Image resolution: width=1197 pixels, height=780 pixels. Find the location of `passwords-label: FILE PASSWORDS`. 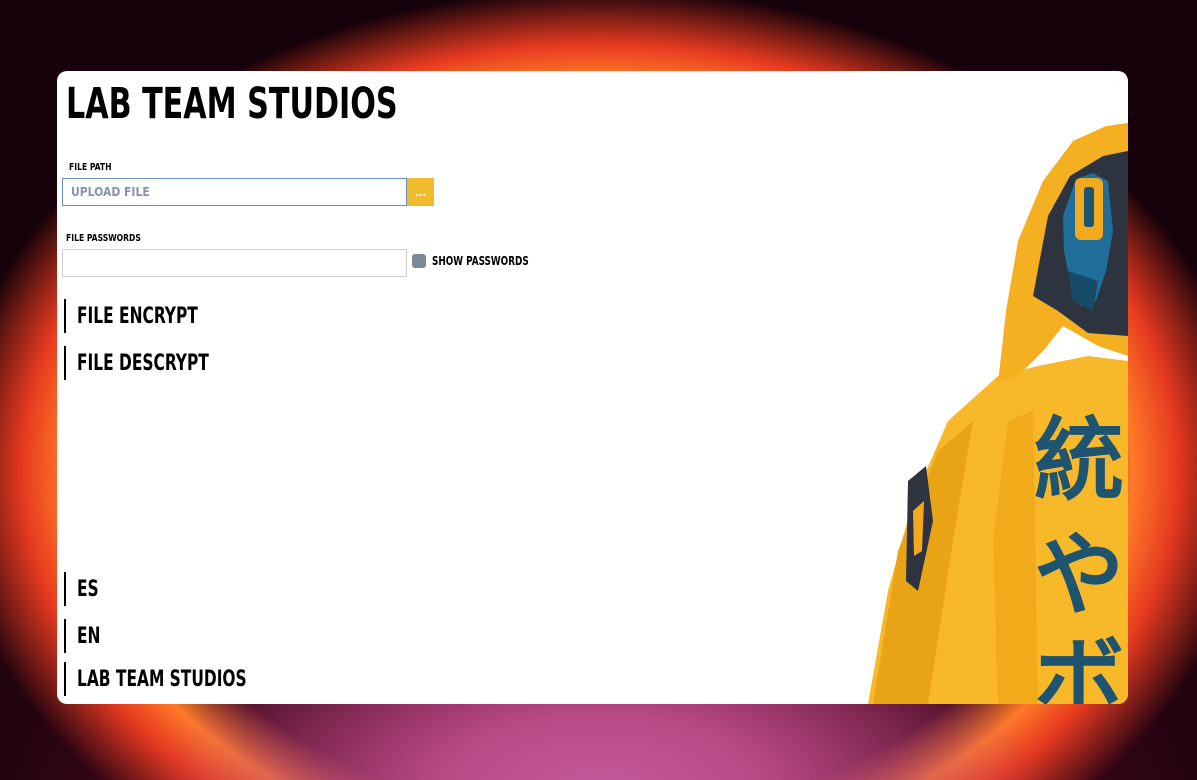

passwords-label: FILE PASSWORDS is located at coordinates (103, 238).